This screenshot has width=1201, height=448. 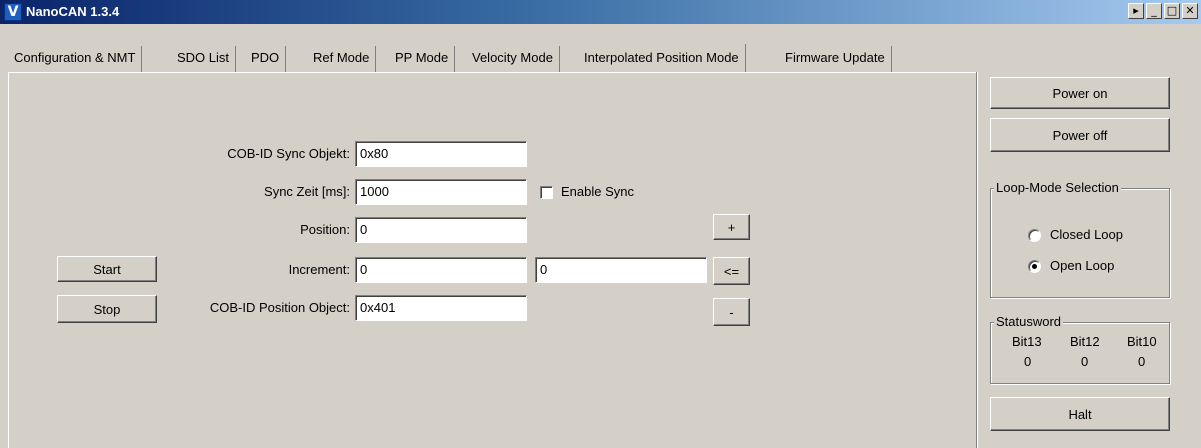 What do you see at coordinates (1085, 341) in the screenshot?
I see `status-bit12-label: Bit12` at bounding box center [1085, 341].